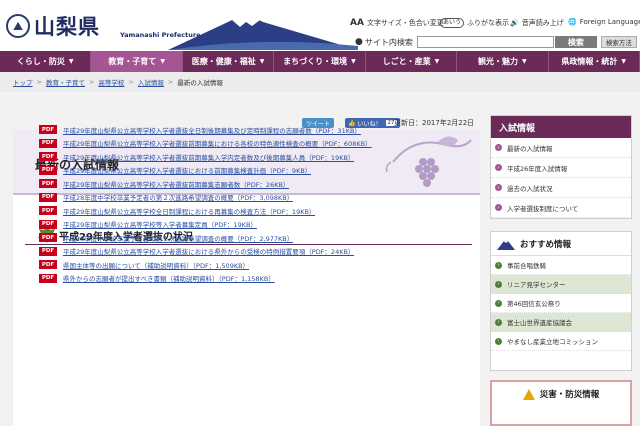 The width and height of the screenshot is (640, 426). What do you see at coordinates (178, 238) in the screenshot?
I see `pdf-link: 平成28年度中学校卒業予定者の第１次進路希望調査の概要（PDF：2,977KB）` at bounding box center [178, 238].